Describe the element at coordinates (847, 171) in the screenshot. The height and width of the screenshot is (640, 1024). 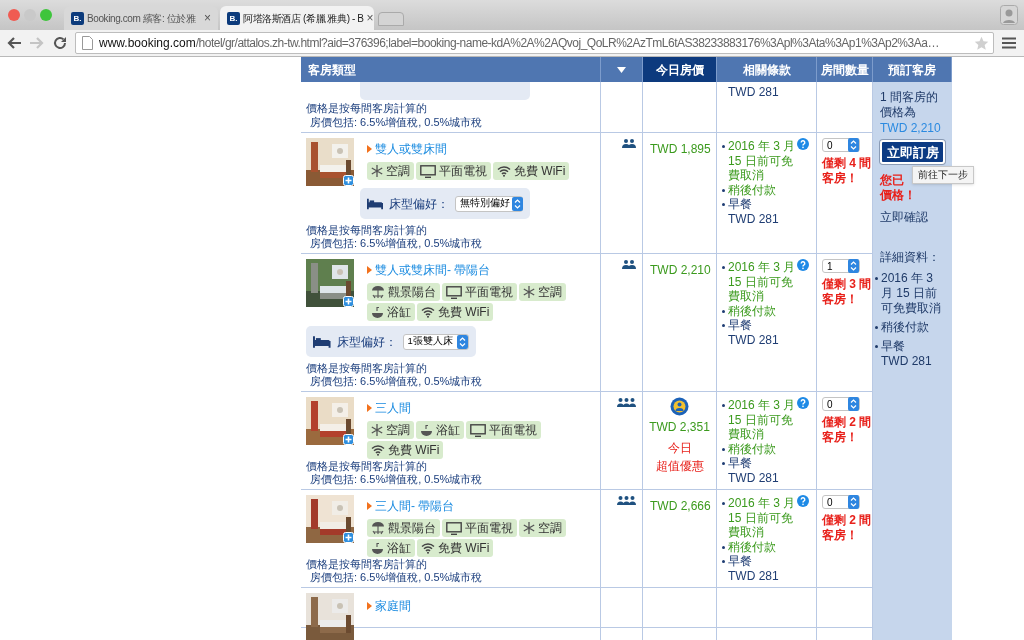
I see `availability-warning: 僅剩 4 間客房！` at that location.